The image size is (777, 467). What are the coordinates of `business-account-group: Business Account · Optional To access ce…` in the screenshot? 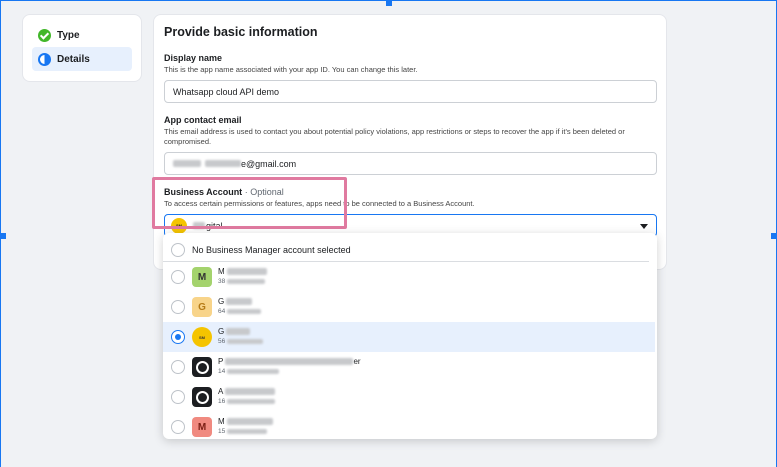 It's located at (410, 212).